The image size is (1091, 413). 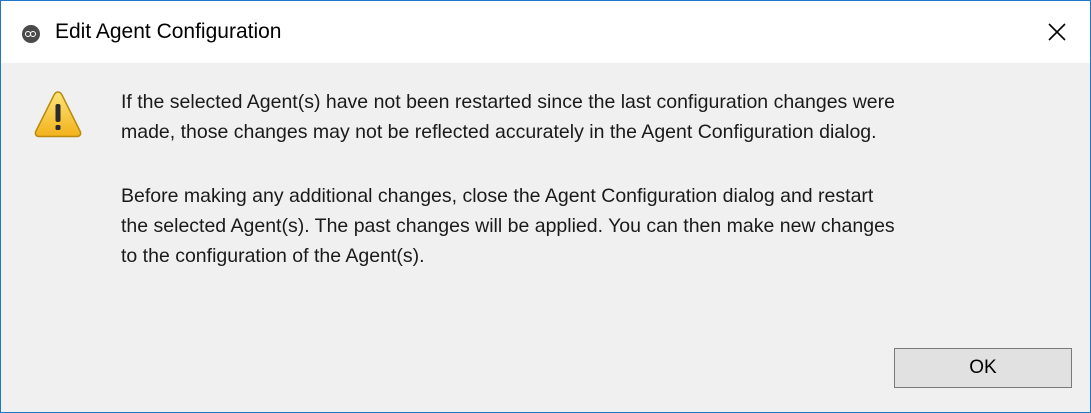 What do you see at coordinates (545, 32) in the screenshot?
I see `title-bar: Edit Agent Configuration` at bounding box center [545, 32].